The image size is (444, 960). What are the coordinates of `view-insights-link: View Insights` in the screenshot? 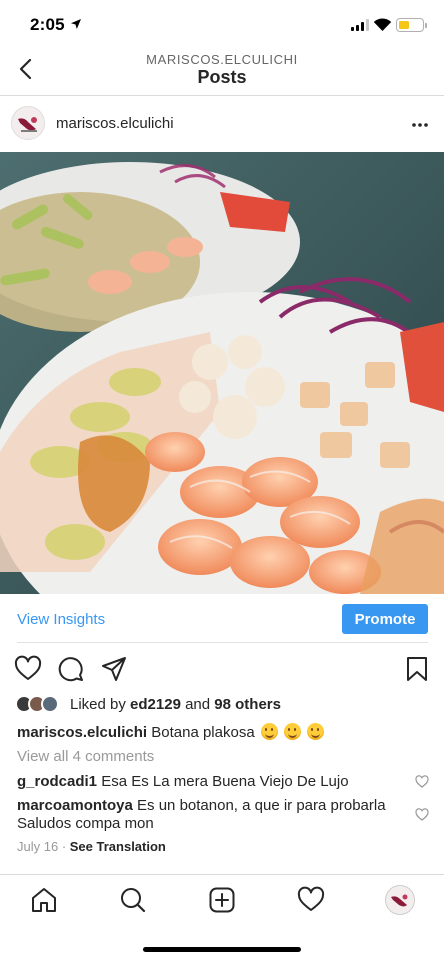 It's located at (61, 619).